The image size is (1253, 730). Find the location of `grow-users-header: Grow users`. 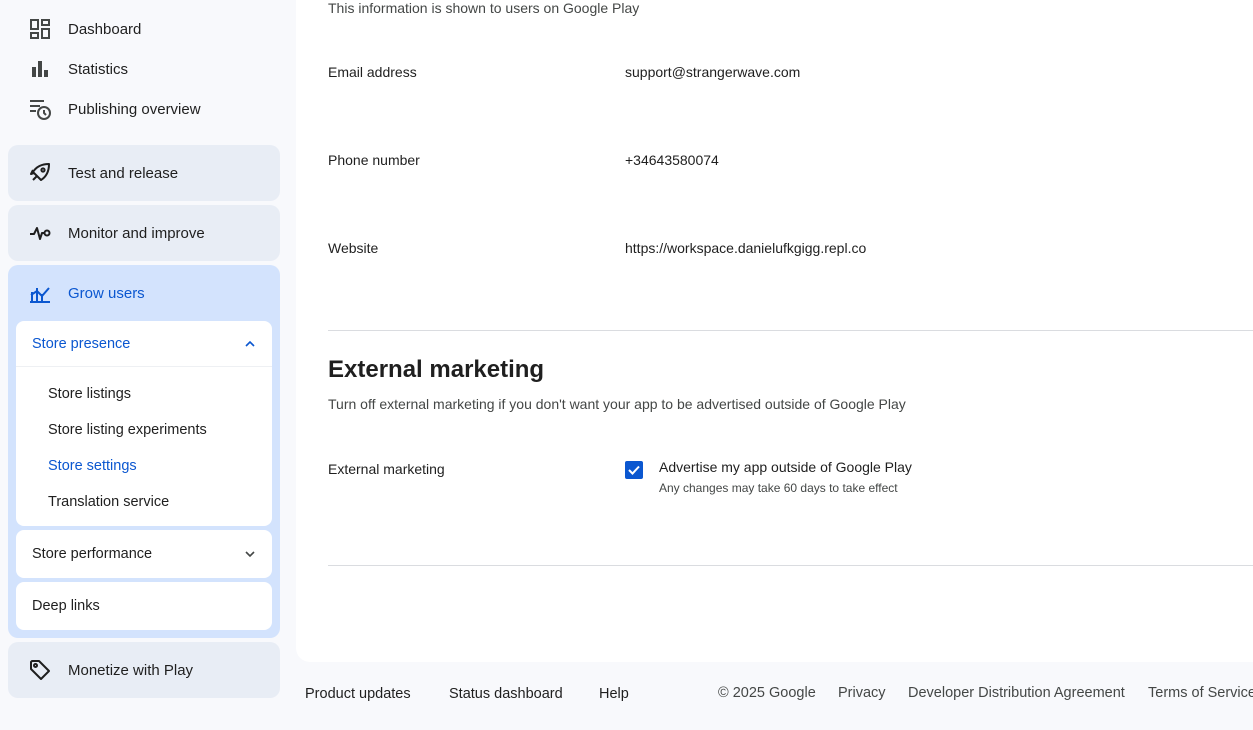

grow-users-header: Grow users is located at coordinates (86, 293).